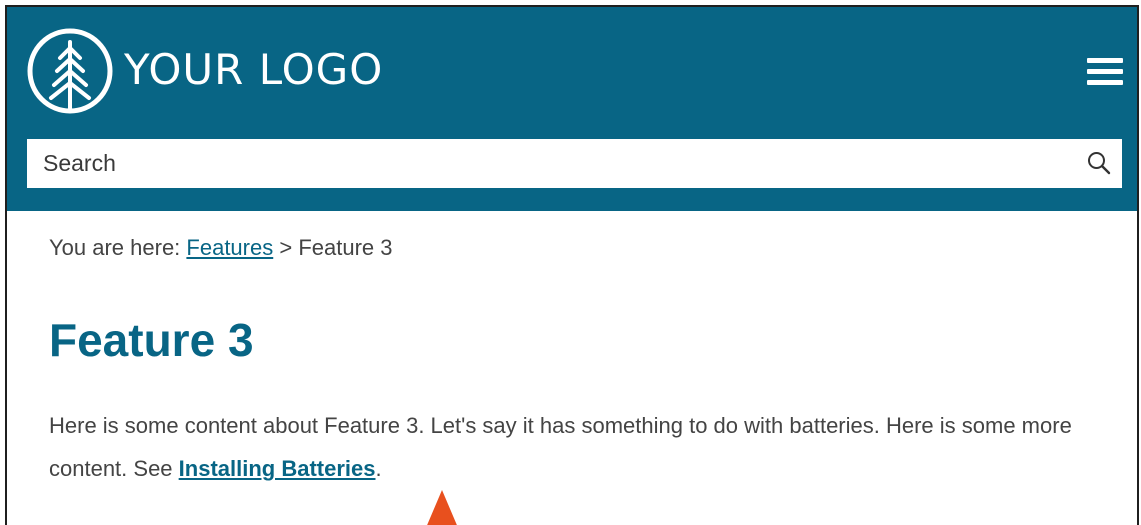 This screenshot has height=525, width=1141. Describe the element at coordinates (378, 468) in the screenshot. I see `paragraph-end: .` at that location.